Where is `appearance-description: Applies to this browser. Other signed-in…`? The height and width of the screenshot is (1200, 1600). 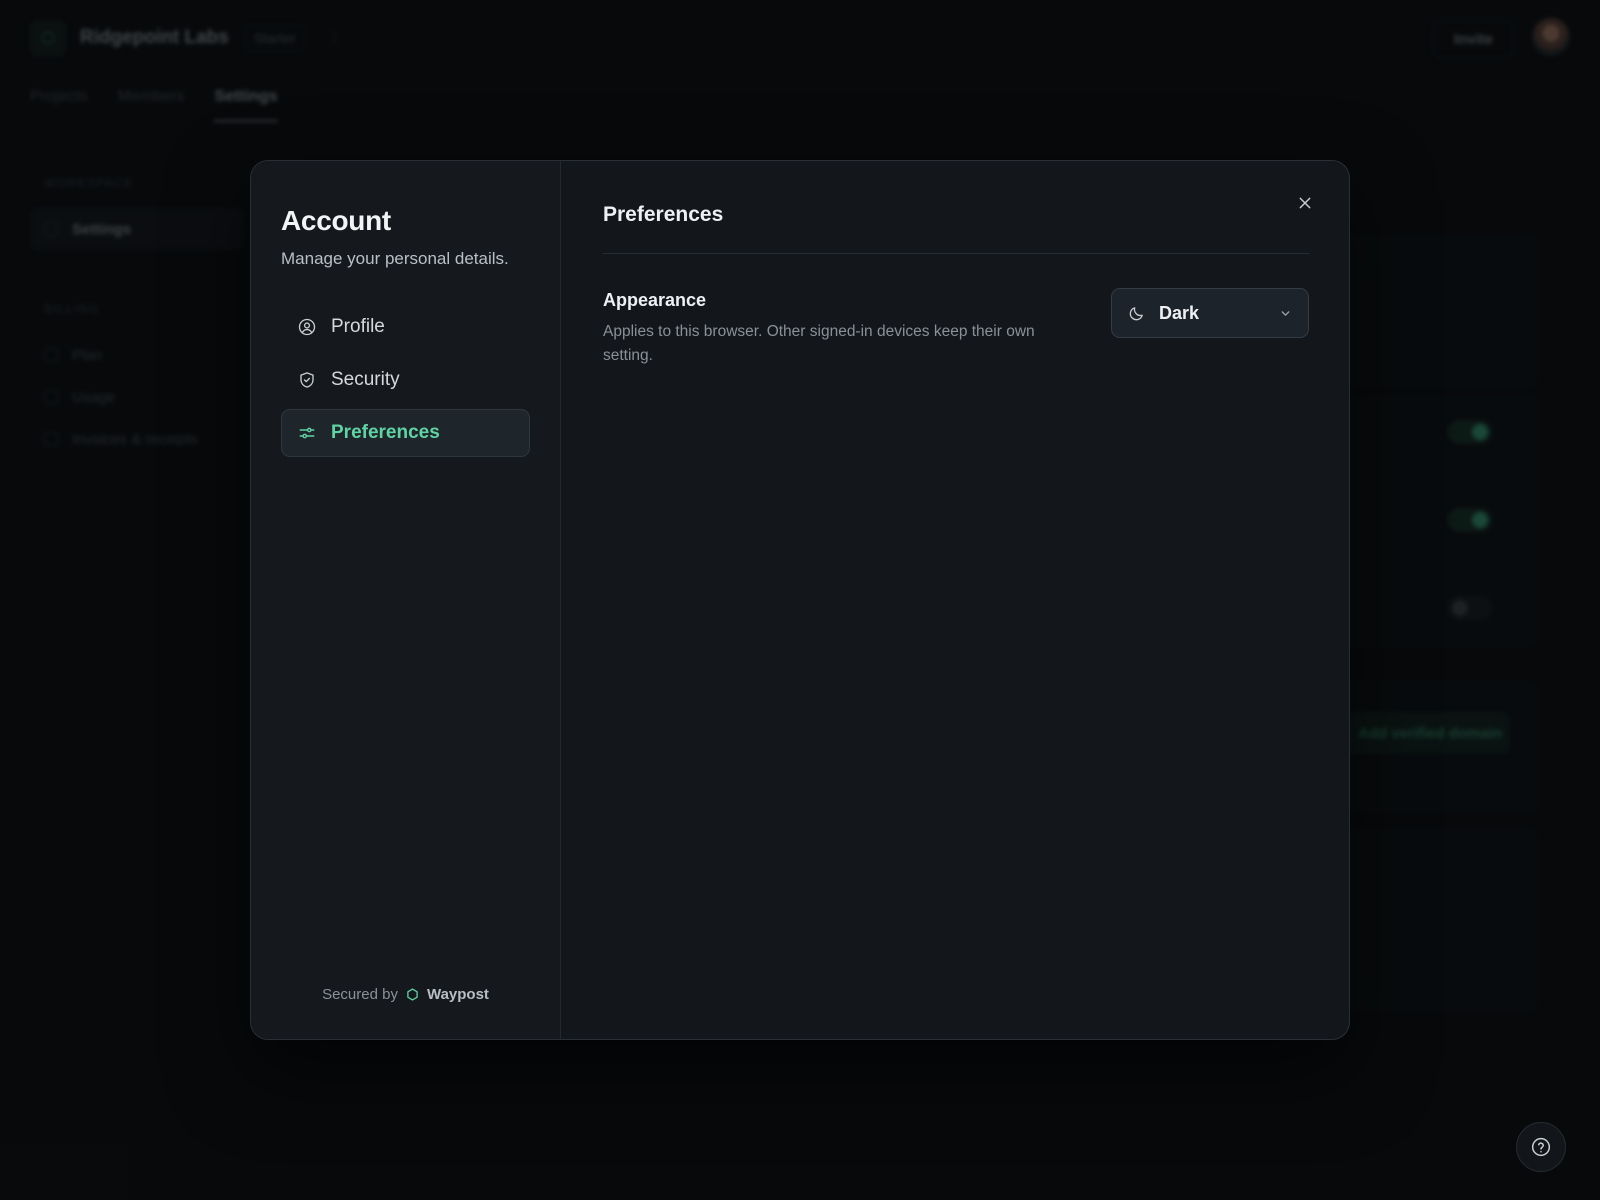 appearance-description: Applies to this browser. Other signed-in… is located at coordinates (819, 343).